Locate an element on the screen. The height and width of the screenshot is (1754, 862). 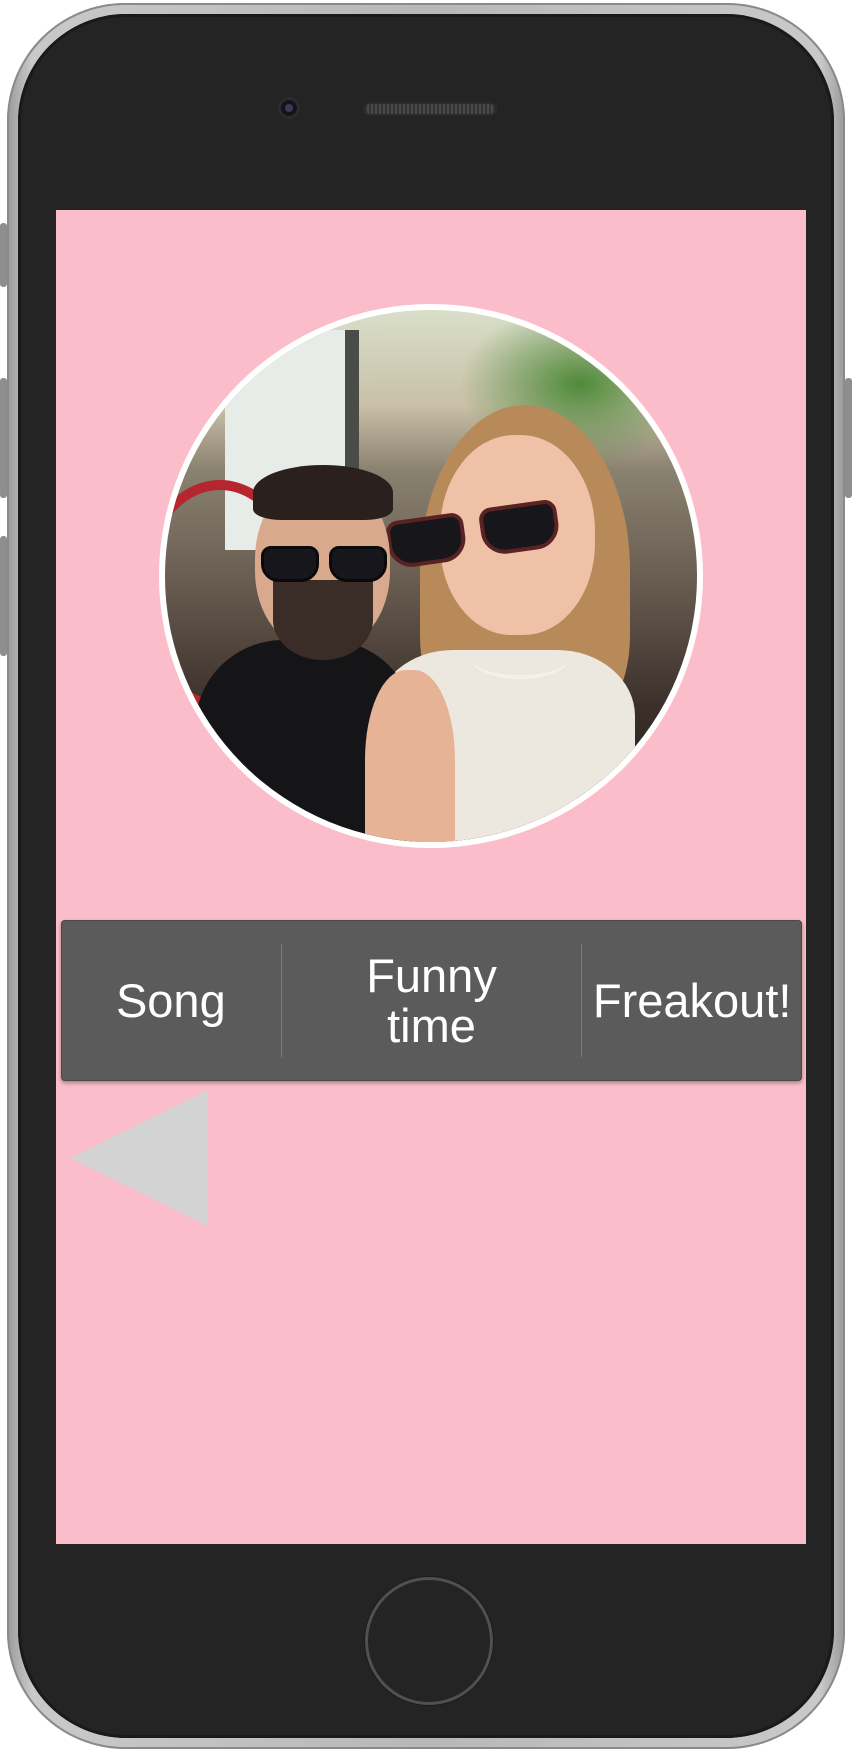
funny-time-button: Funny time is located at coordinates (432, 1000).